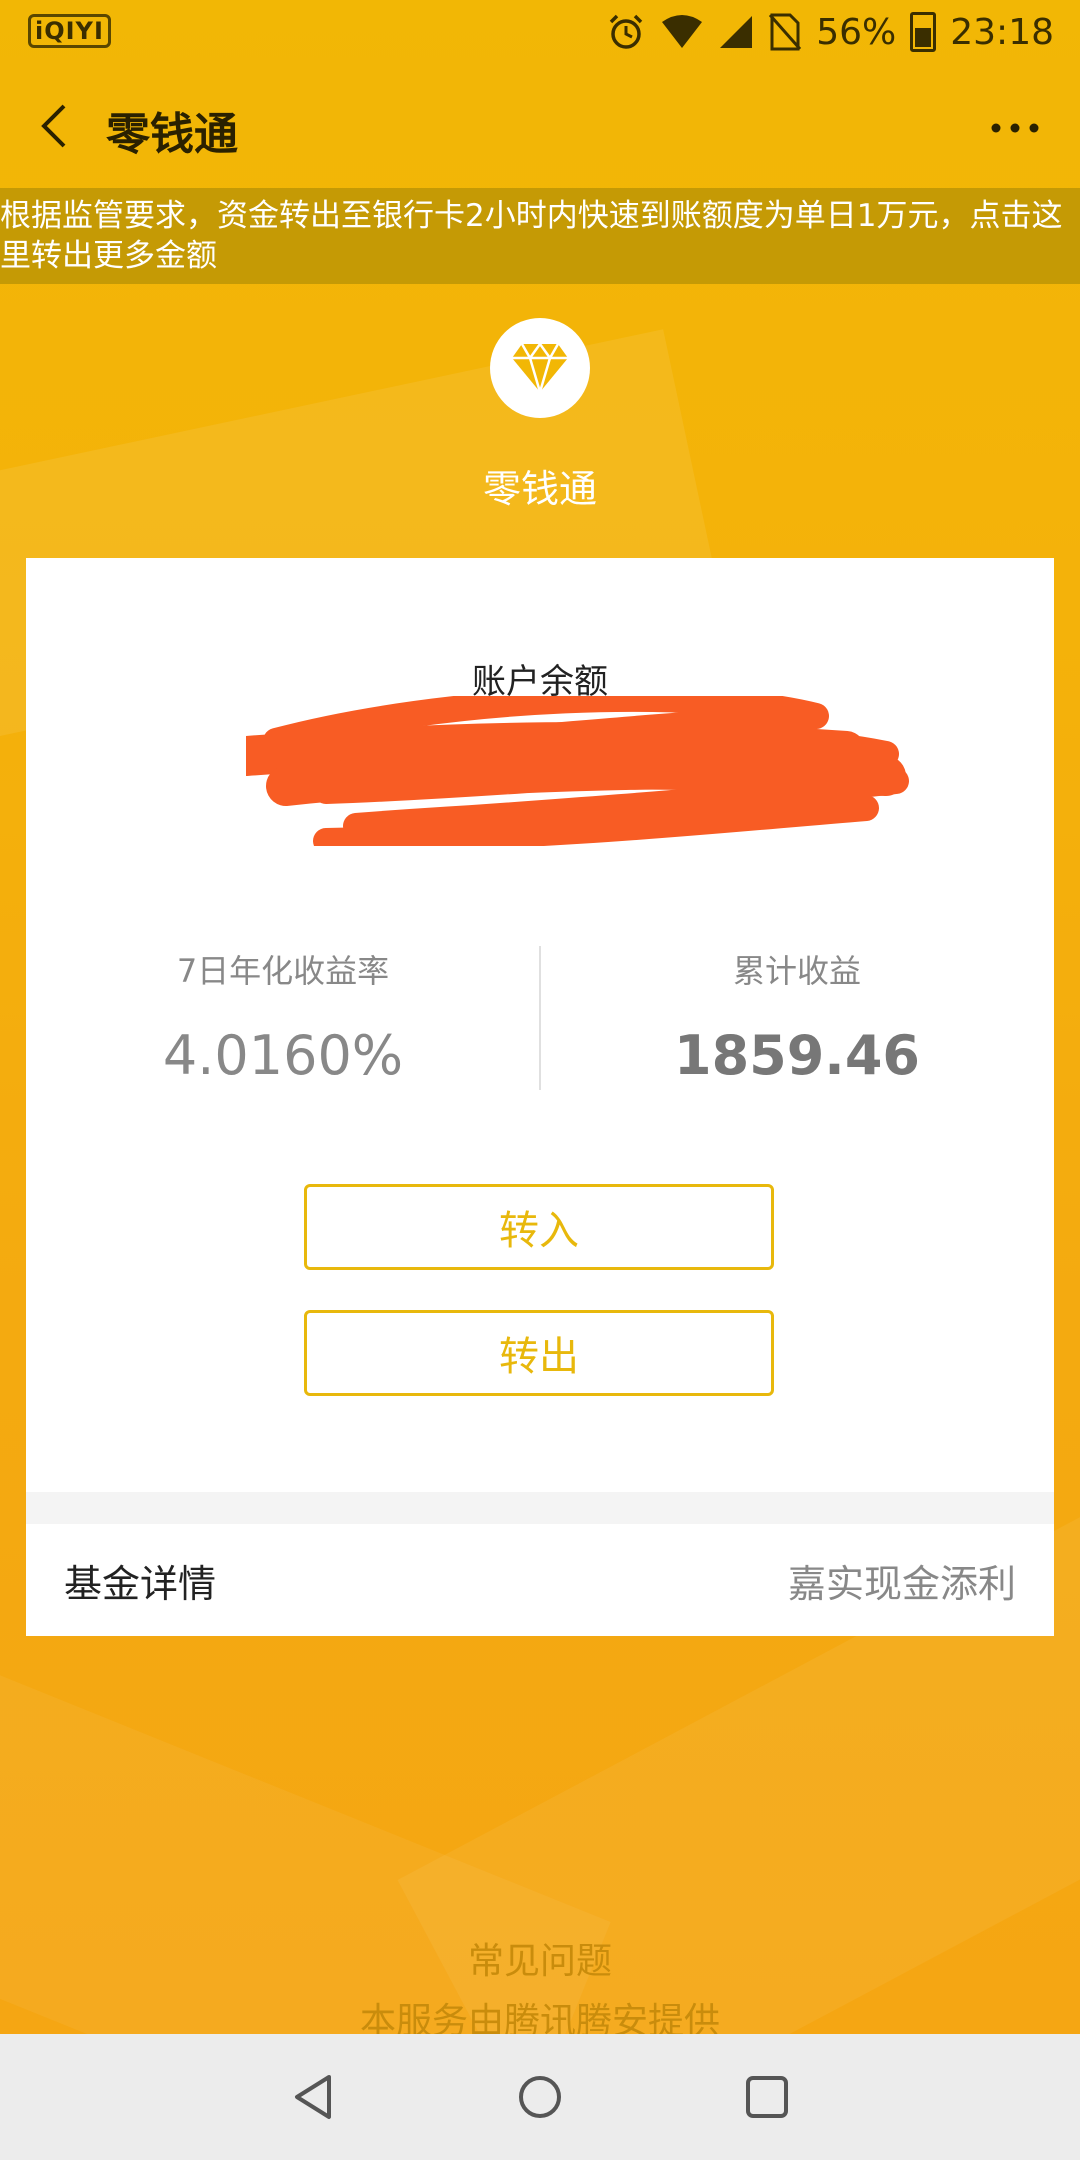  Describe the element at coordinates (626, 31) in the screenshot. I see `alarm-icon` at that location.